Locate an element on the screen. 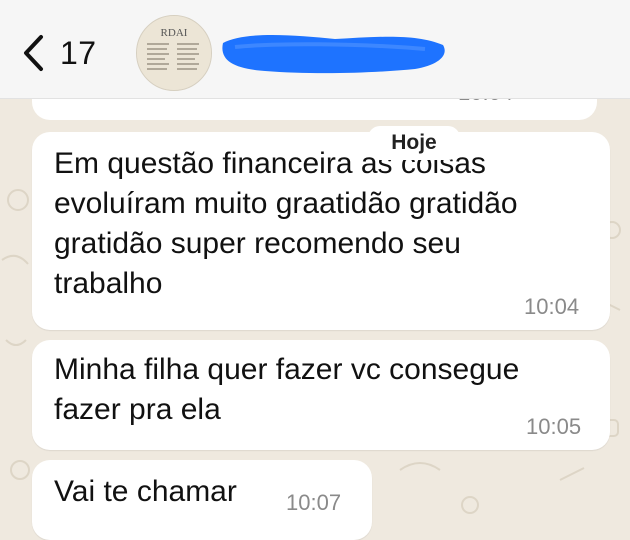 This screenshot has height=540, width=630. contact-avatar: RDAI is located at coordinates (174, 53).